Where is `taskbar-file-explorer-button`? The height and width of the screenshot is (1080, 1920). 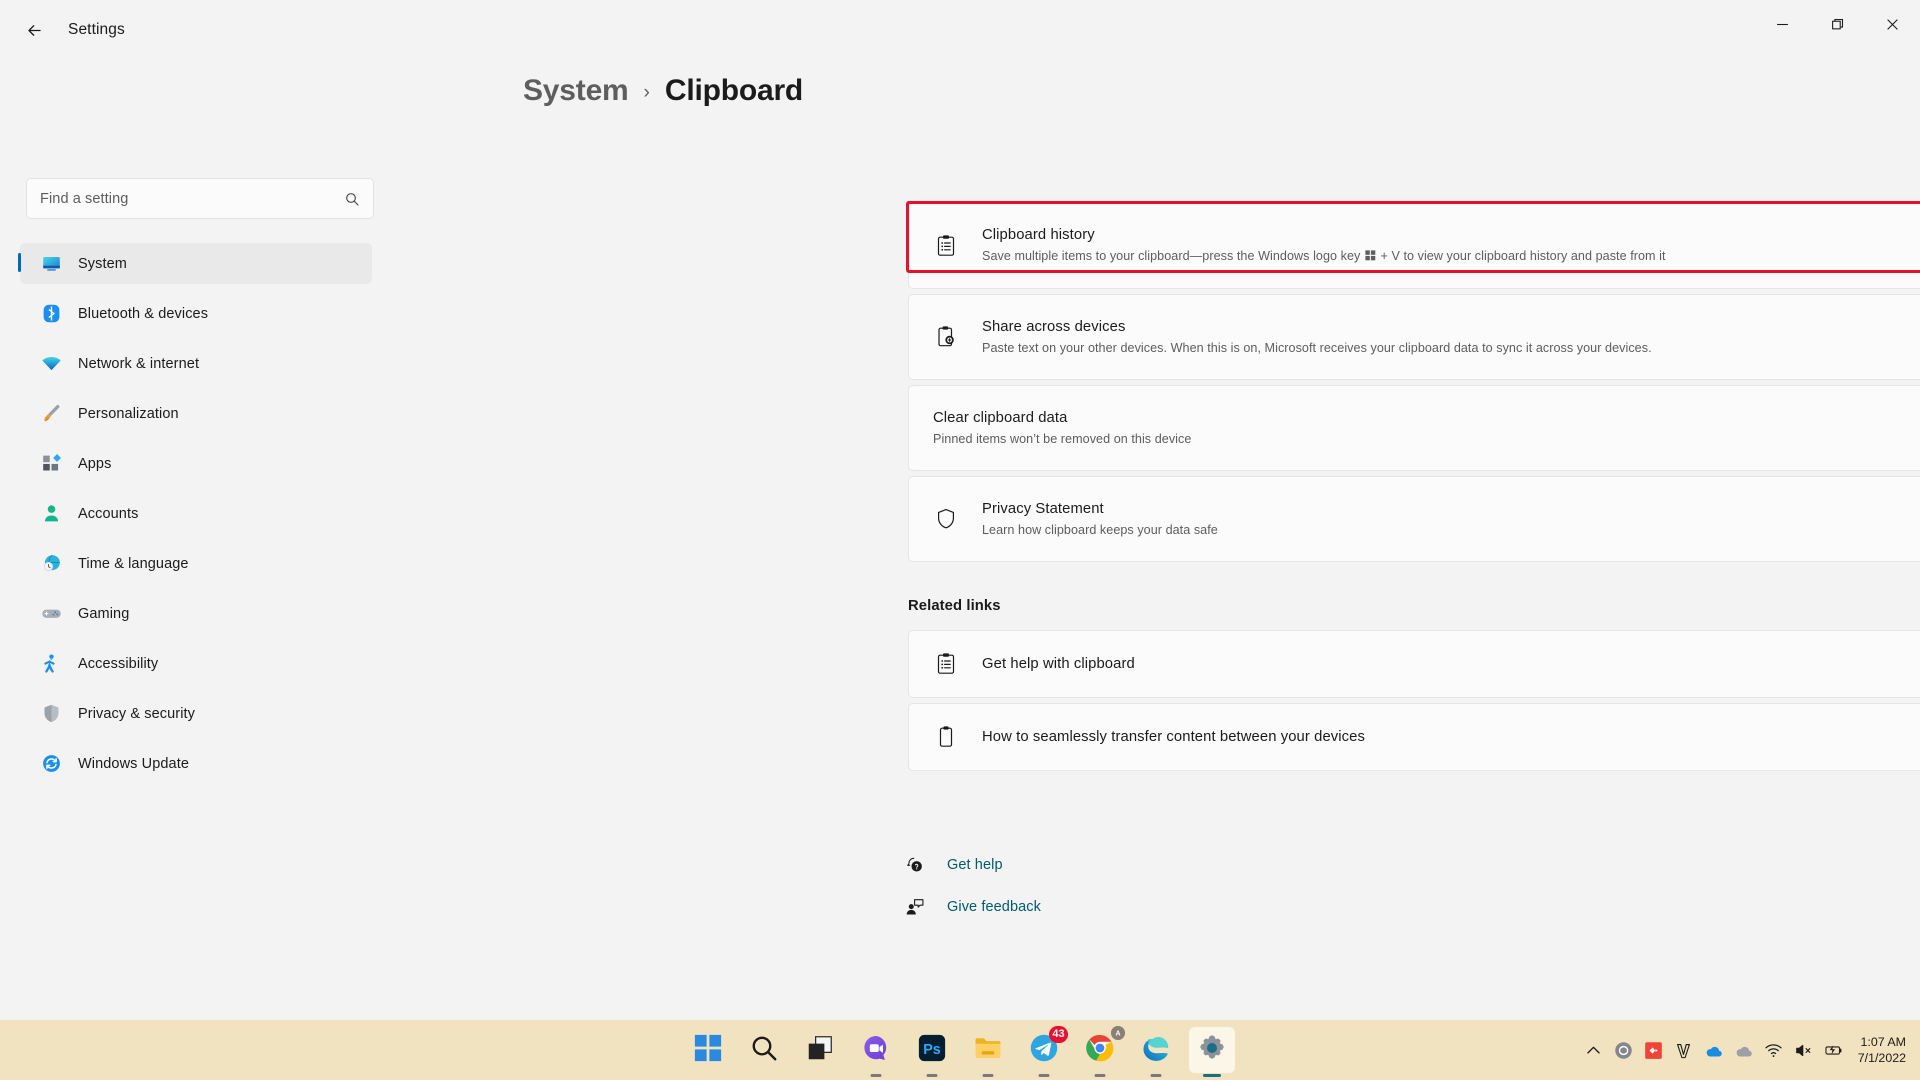 taskbar-file-explorer-button is located at coordinates (988, 1052).